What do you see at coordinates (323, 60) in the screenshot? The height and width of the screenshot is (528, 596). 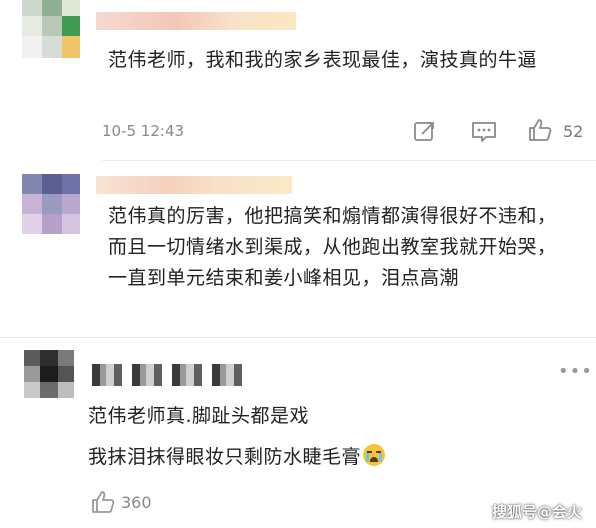 I see `comment-text: 范伟老师，我和我的家乡表现最佳，演技真的牛逼` at bounding box center [323, 60].